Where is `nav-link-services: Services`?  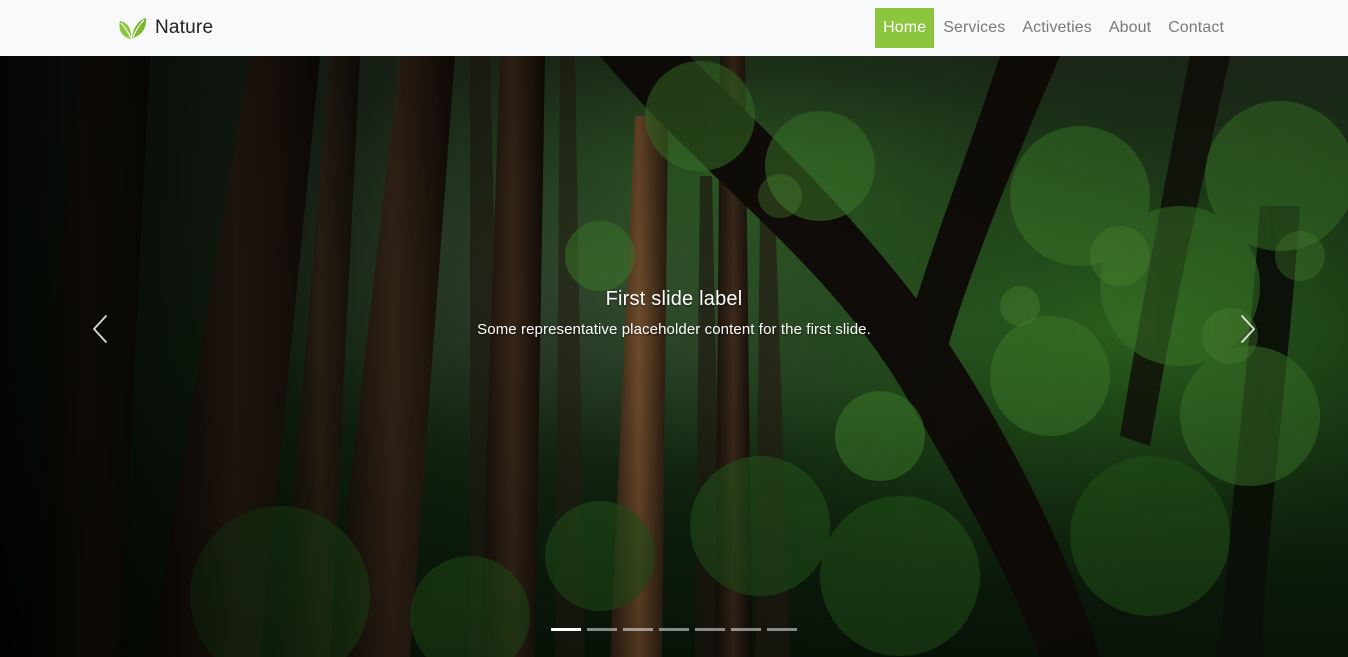 nav-link-services: Services is located at coordinates (974, 28).